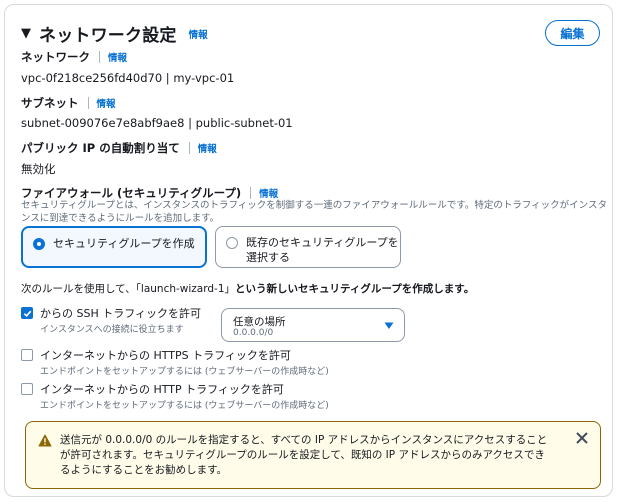  What do you see at coordinates (38, 169) in the screenshot?
I see `public-ip-value: 無効化` at bounding box center [38, 169].